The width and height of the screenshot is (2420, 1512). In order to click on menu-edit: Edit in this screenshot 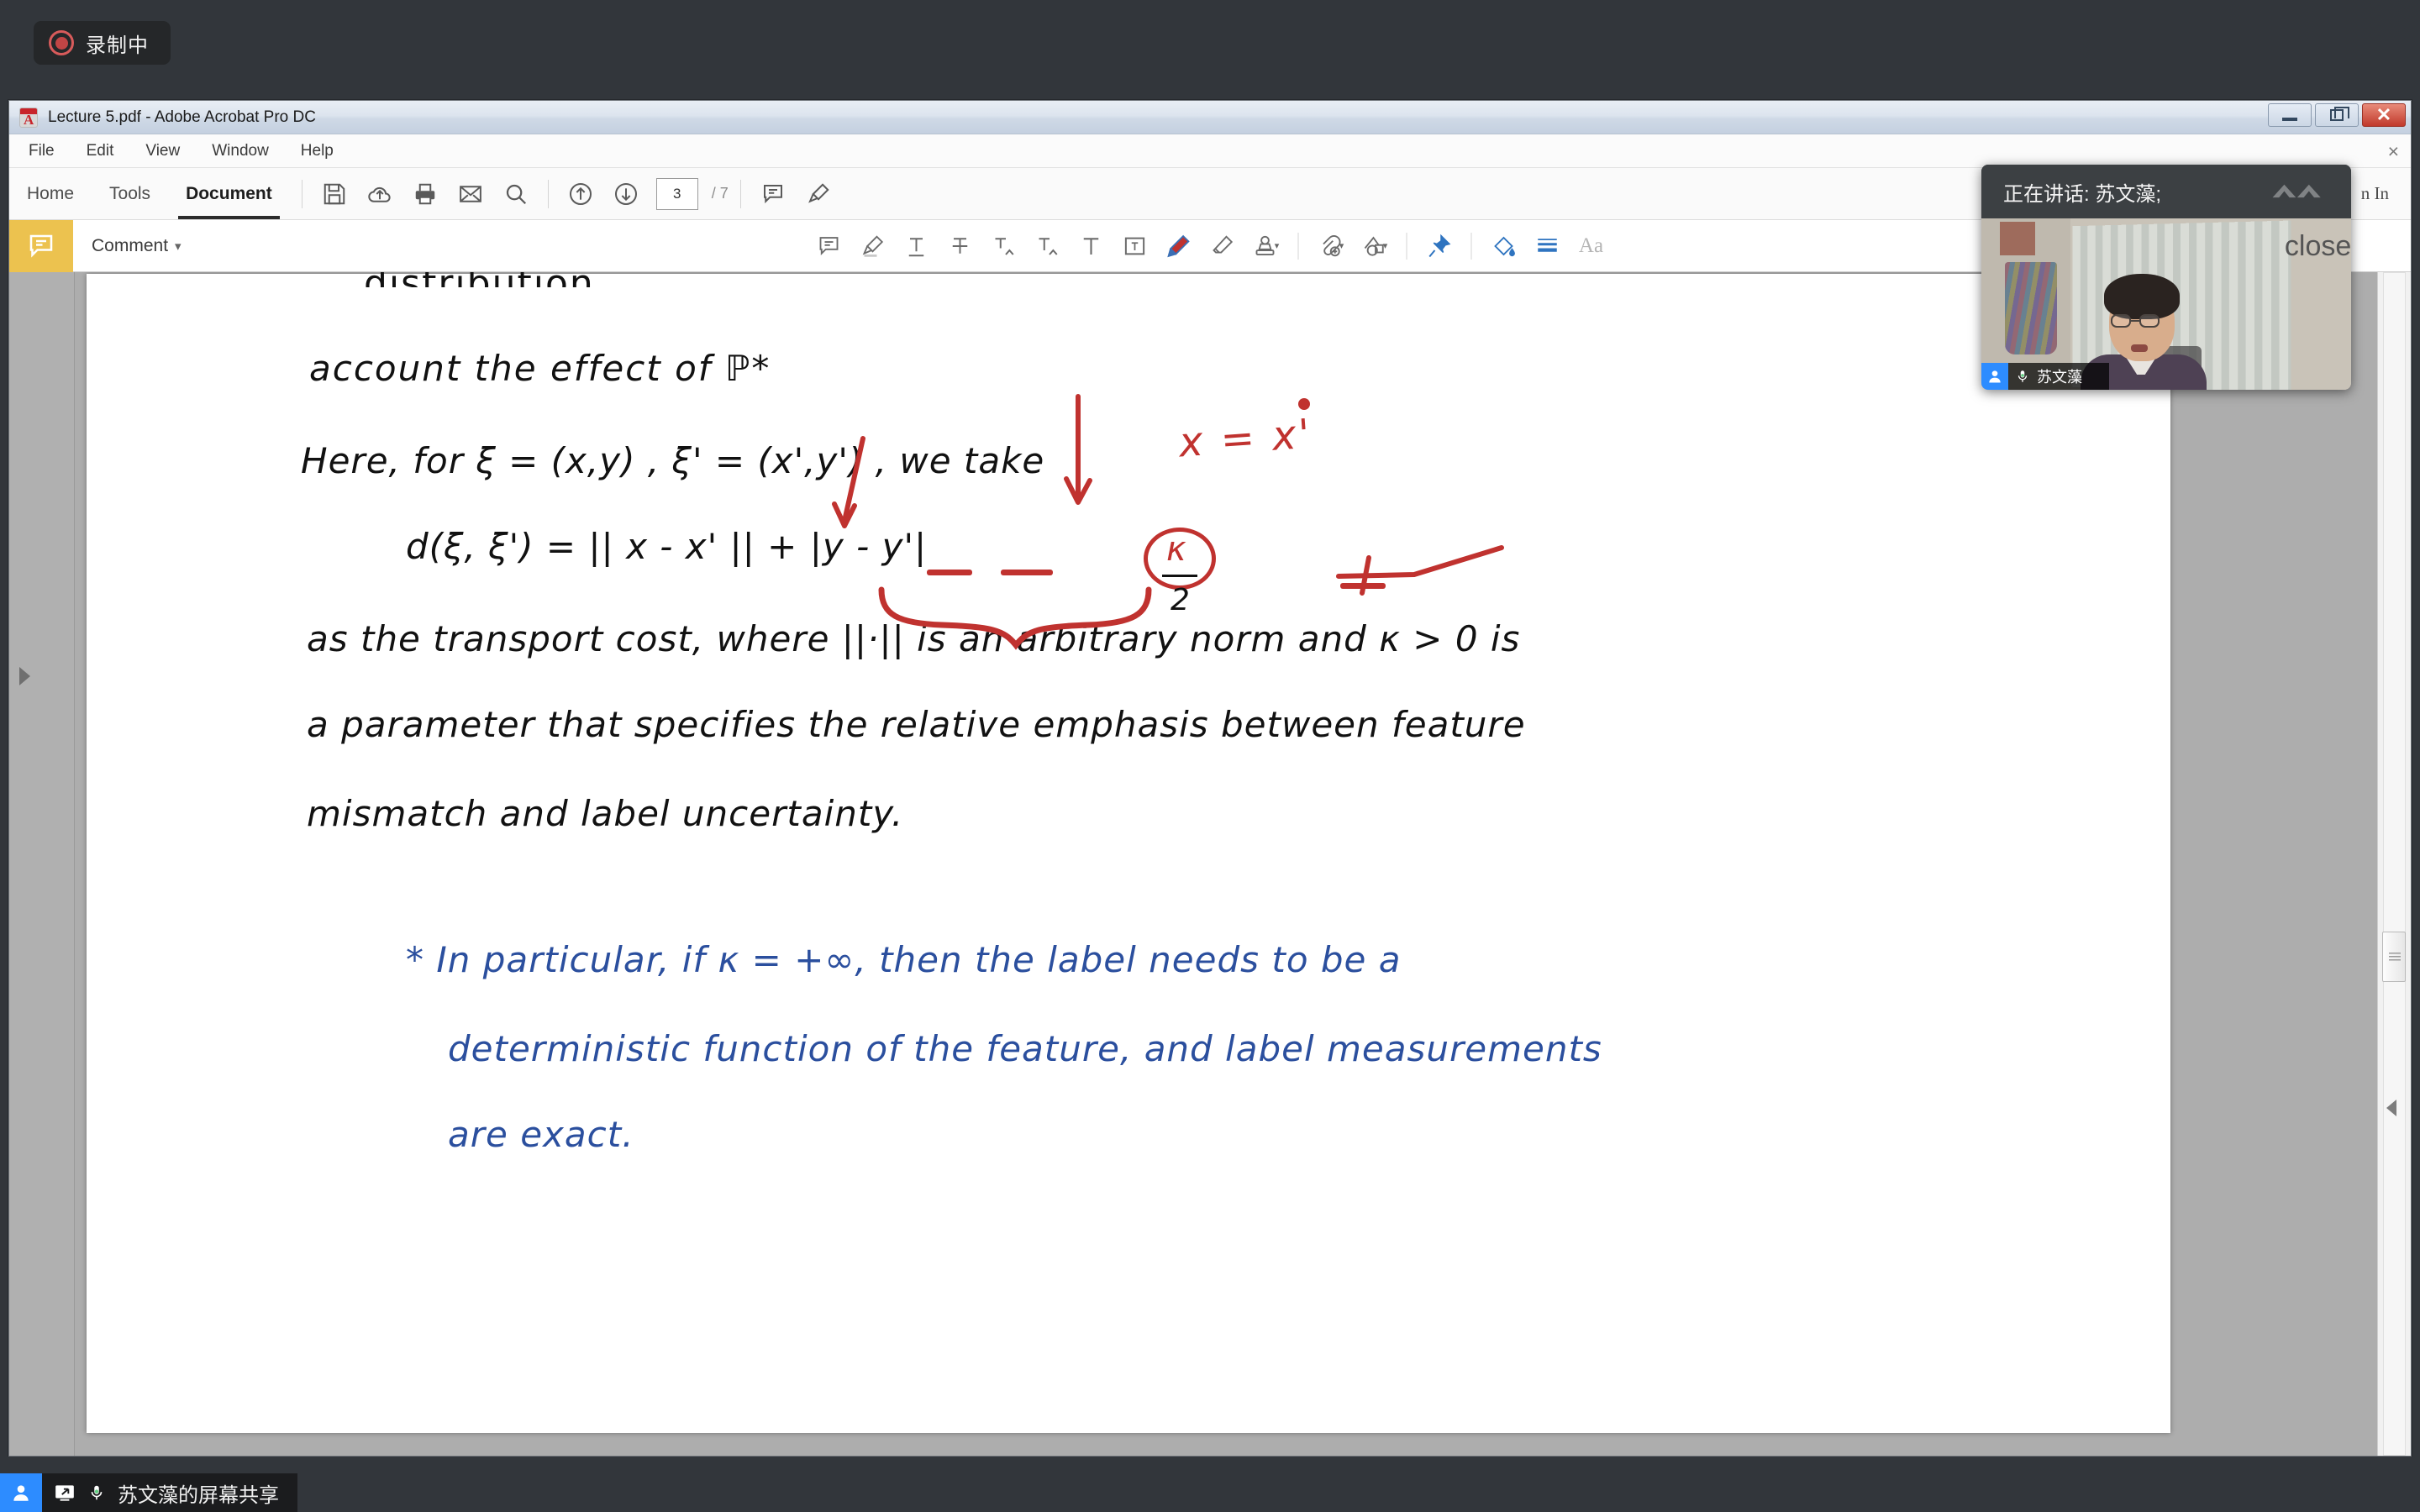, I will do `click(100, 151)`.